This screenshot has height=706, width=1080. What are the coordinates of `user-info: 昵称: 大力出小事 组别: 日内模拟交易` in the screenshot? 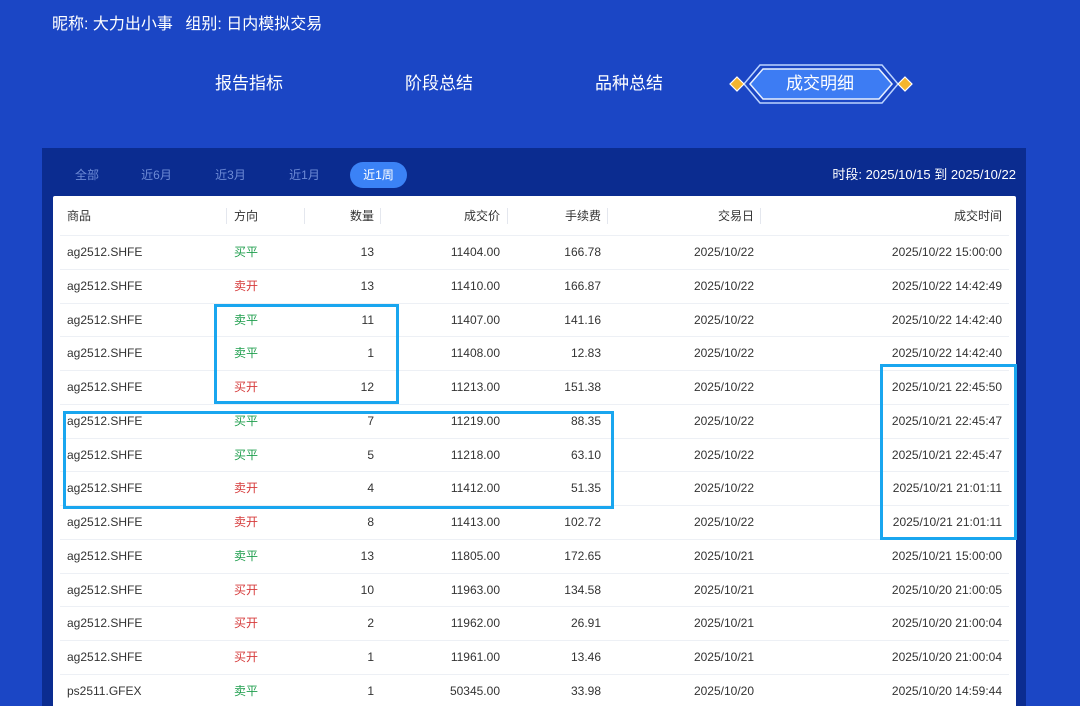 It's located at (187, 25).